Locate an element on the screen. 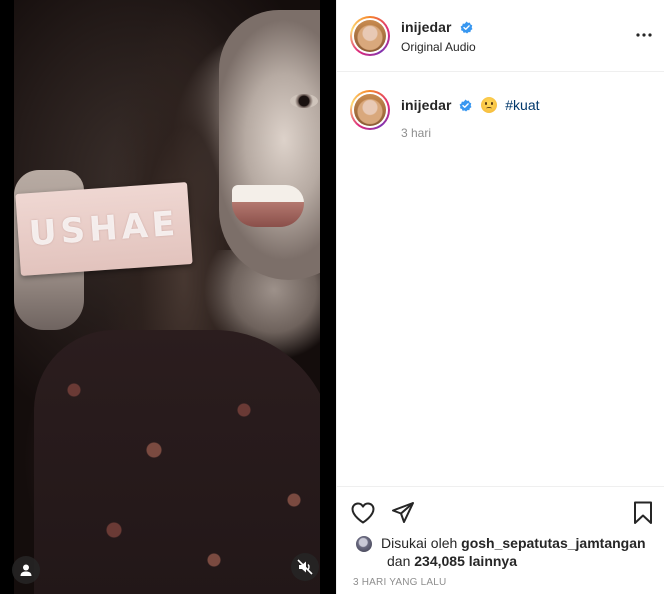 This screenshot has height=594, width=664. paper-plane-icon is located at coordinates (403, 512).